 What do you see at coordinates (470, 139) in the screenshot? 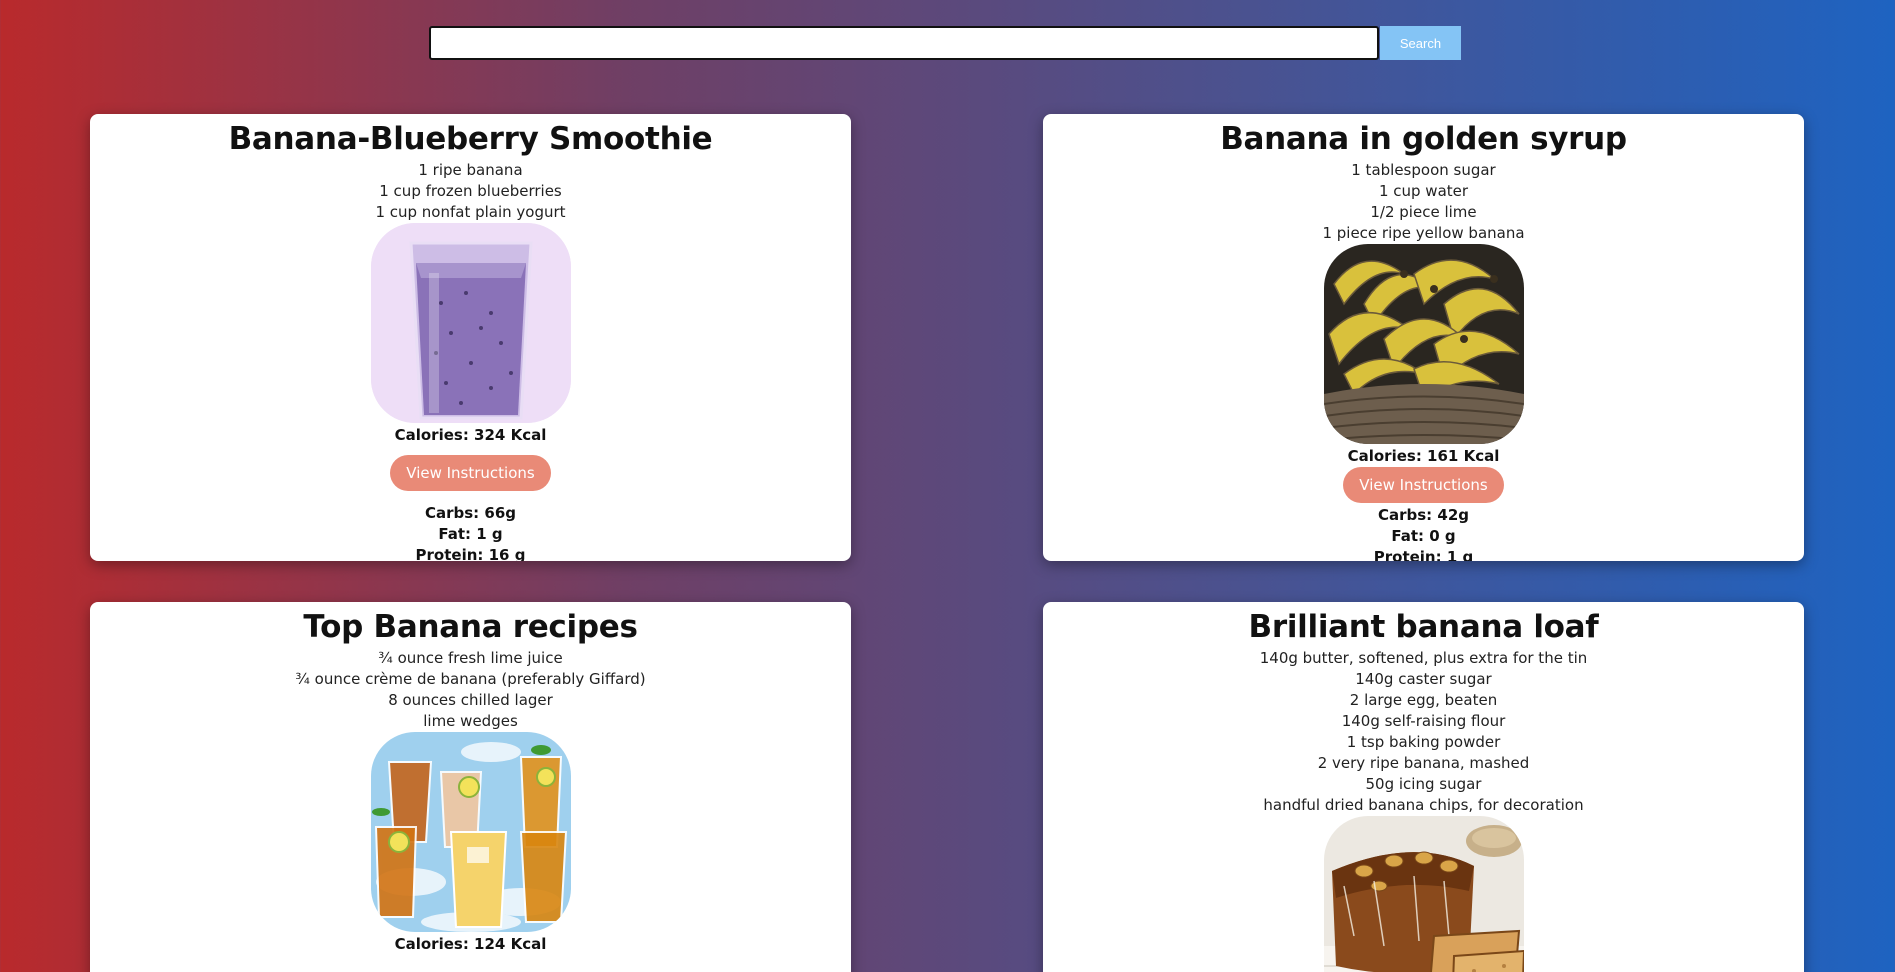
I see `recipe-title: Banana-Blueberry Smoothie` at bounding box center [470, 139].